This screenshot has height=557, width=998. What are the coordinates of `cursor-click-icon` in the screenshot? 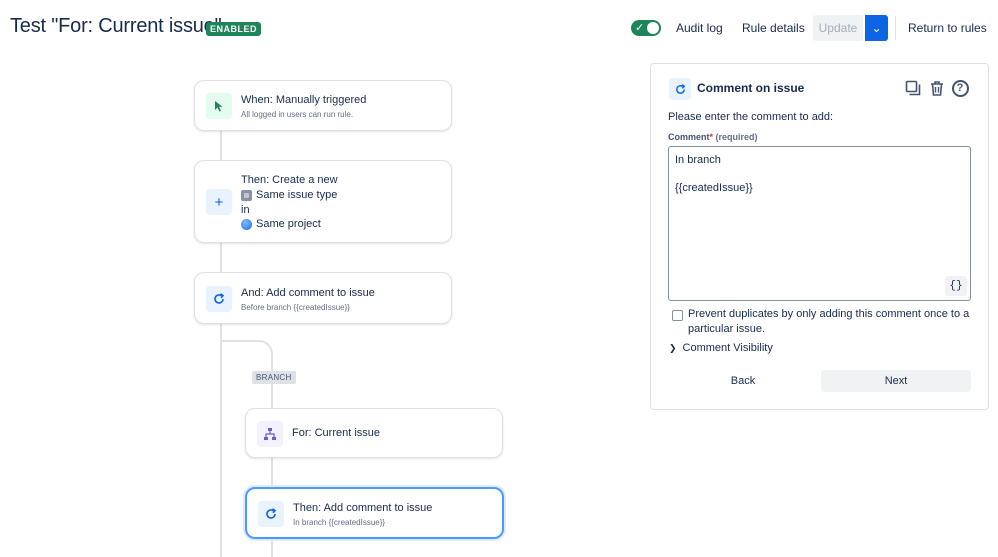 It's located at (219, 106).